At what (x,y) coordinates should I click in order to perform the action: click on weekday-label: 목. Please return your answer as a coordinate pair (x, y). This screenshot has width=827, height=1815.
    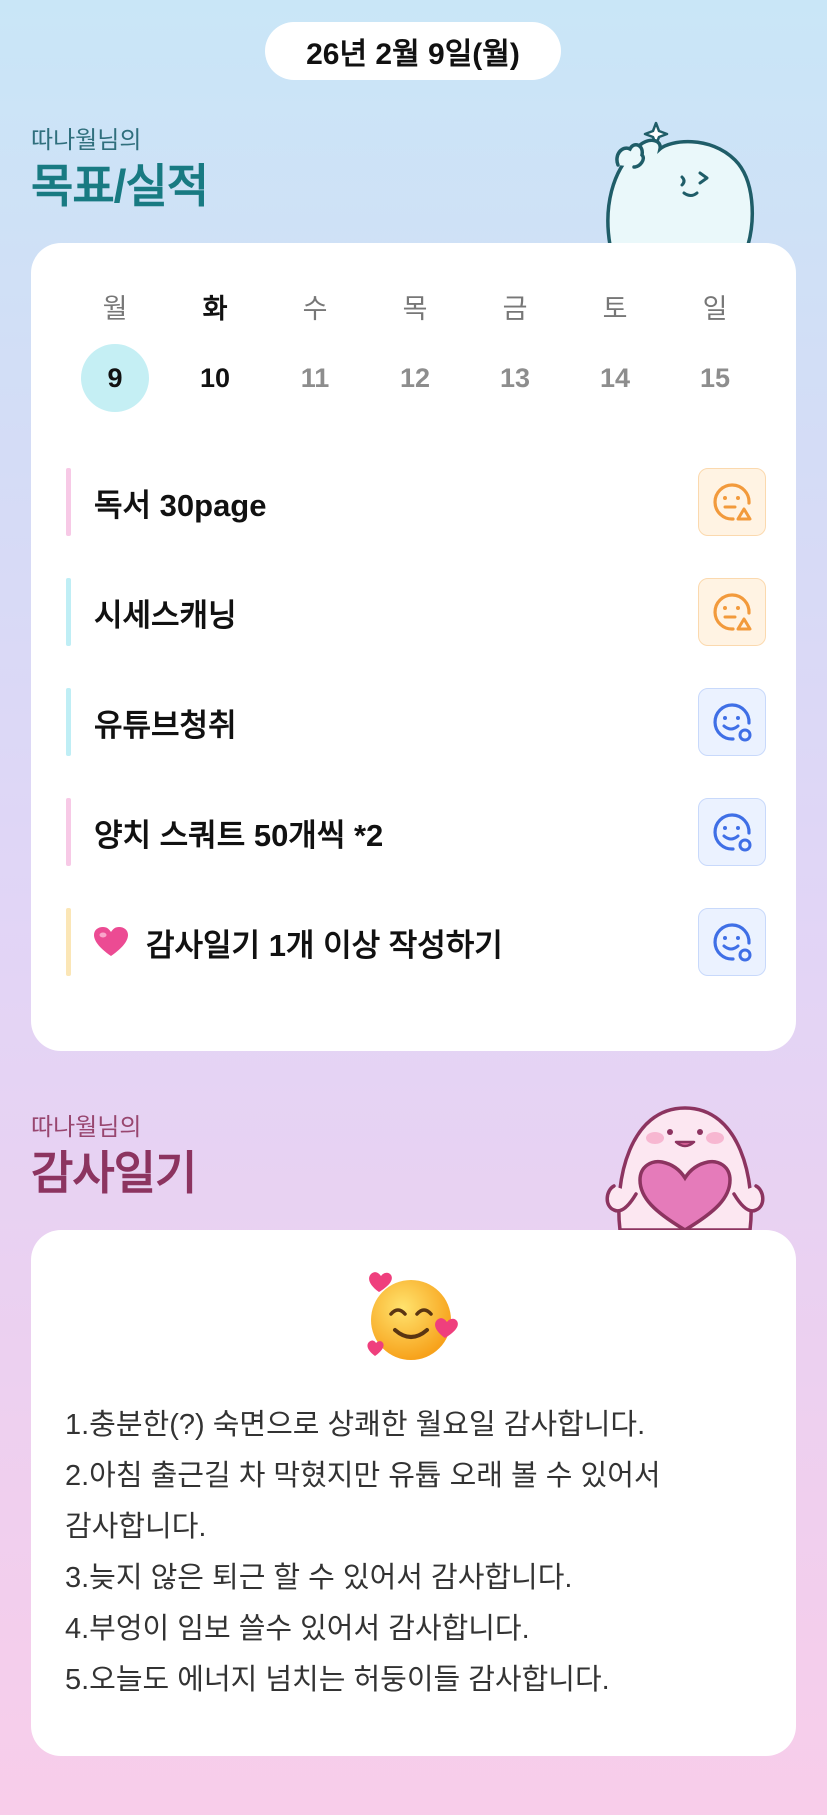
    Looking at the image, I should click on (415, 309).